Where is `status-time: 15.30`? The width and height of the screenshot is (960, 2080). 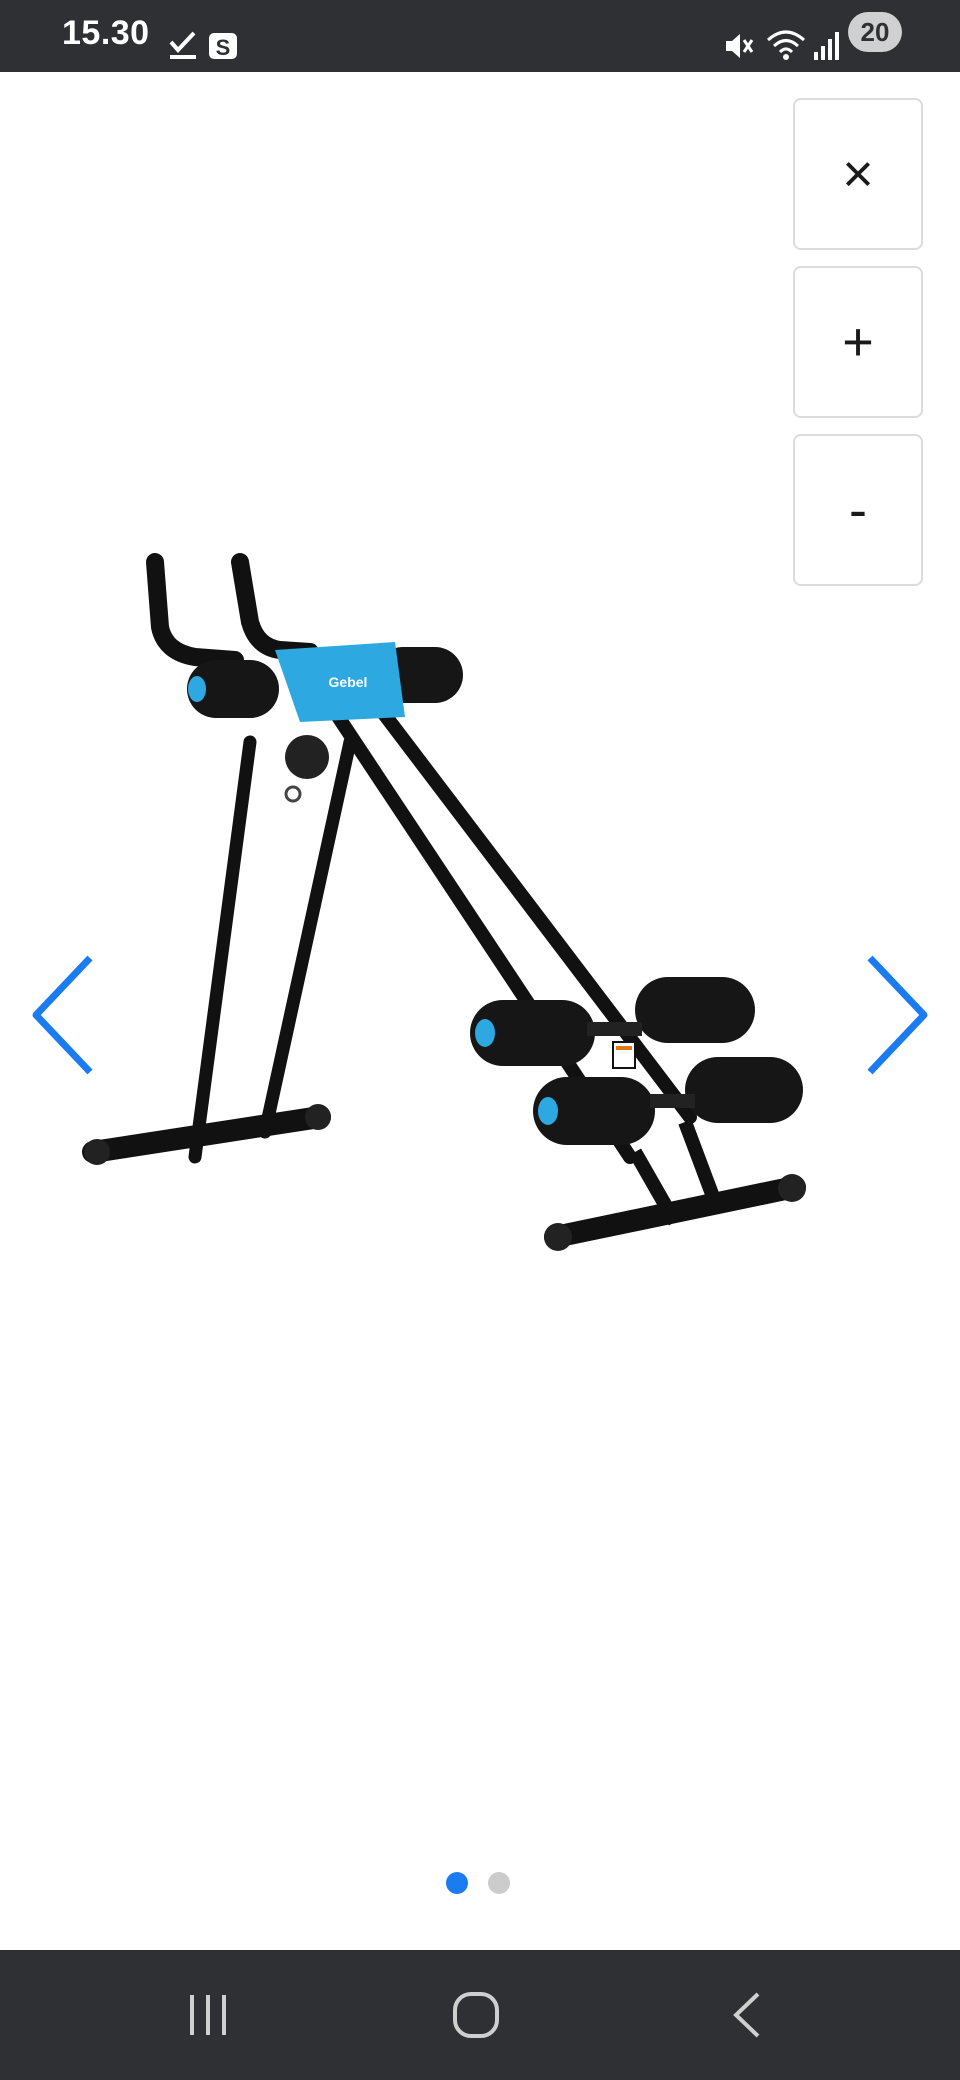 status-time: 15.30 is located at coordinates (106, 33).